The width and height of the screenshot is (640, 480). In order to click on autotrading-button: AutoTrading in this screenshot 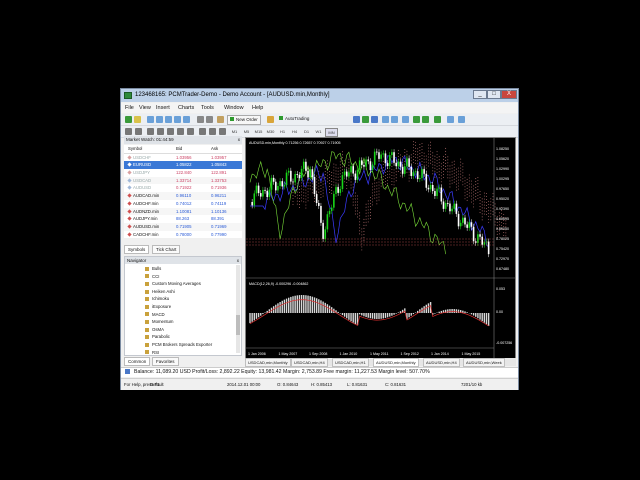, I will do `click(294, 119)`.